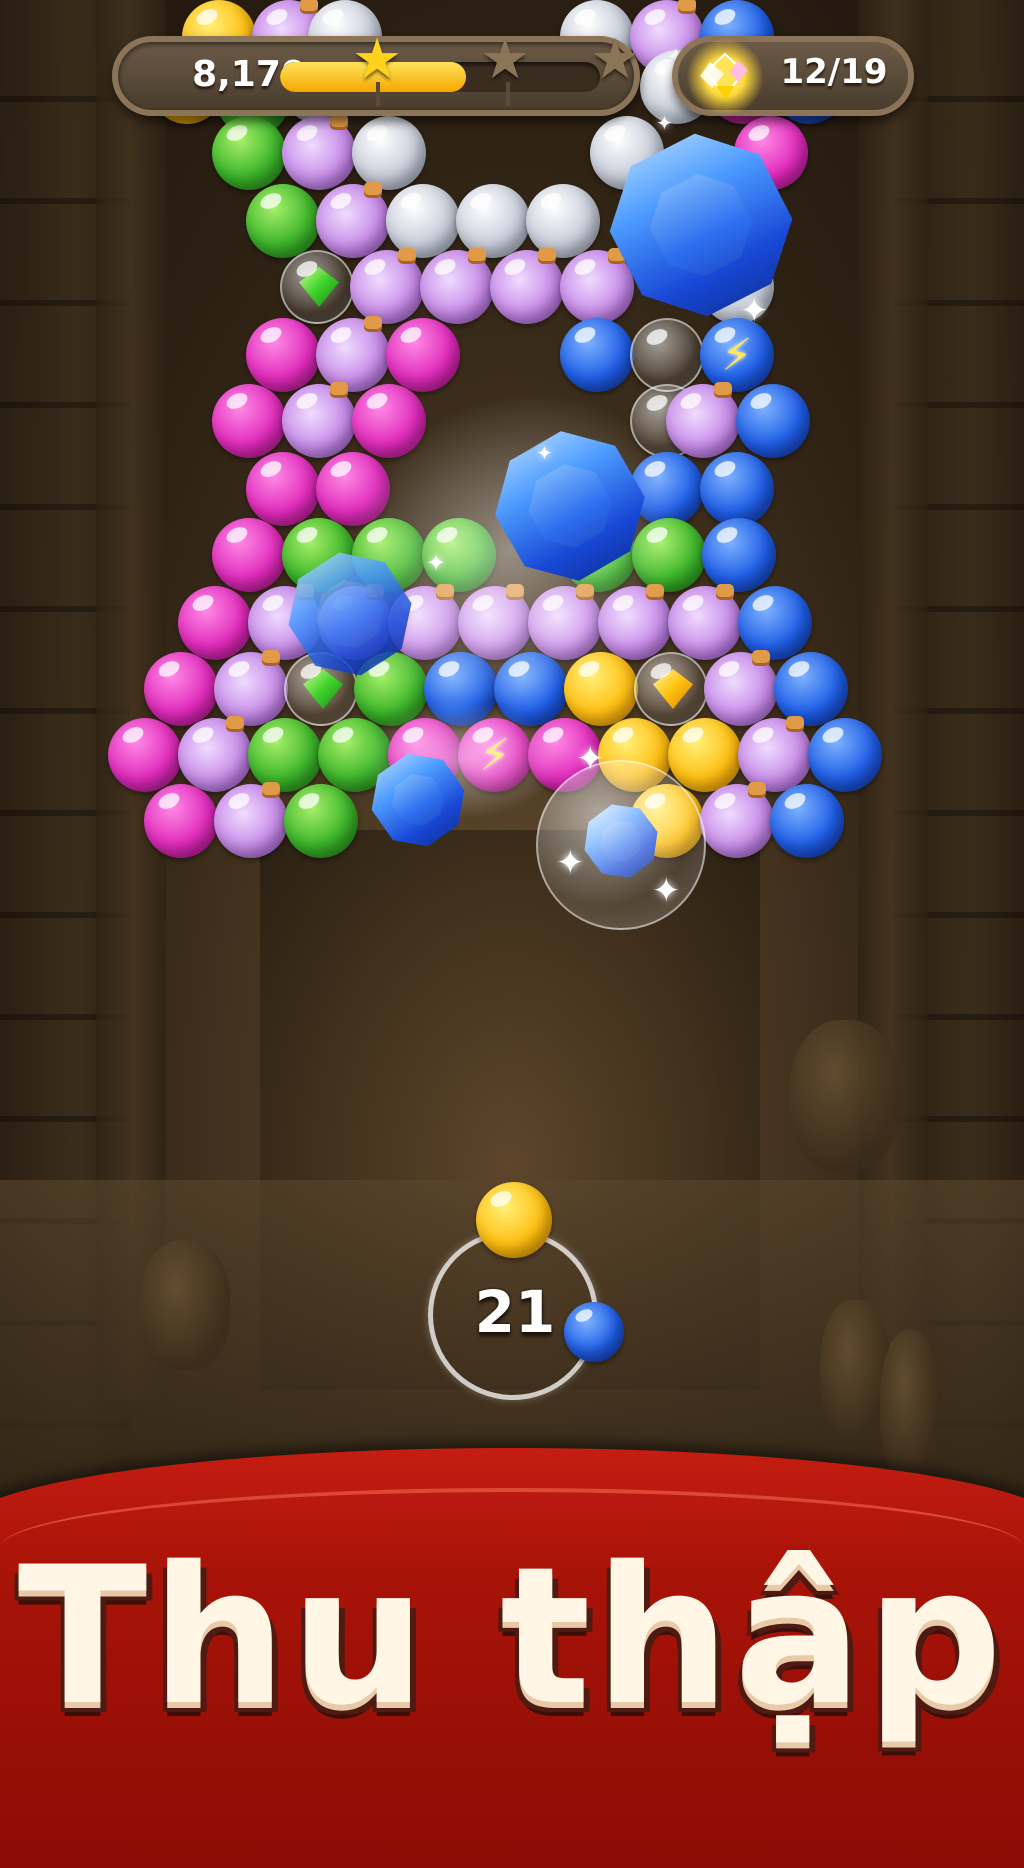 The image size is (1024, 1868). I want to click on next-ball, so click(594, 1332).